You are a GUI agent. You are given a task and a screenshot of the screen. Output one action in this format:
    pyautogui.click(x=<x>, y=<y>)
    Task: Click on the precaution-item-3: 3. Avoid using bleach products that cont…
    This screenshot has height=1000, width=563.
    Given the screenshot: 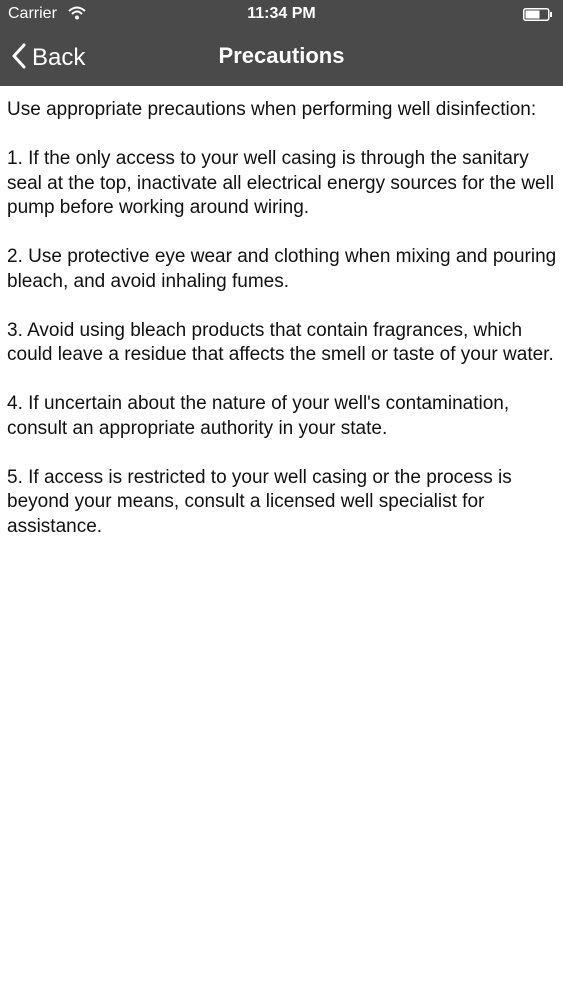 What is the action you would take?
    pyautogui.click(x=280, y=342)
    